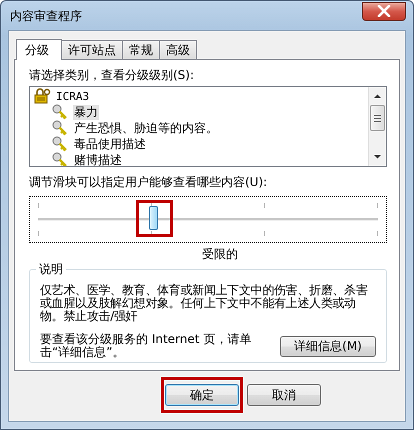 The height and width of the screenshot is (430, 414). Describe the element at coordinates (39, 49) in the screenshot. I see `tab: 分级` at that location.